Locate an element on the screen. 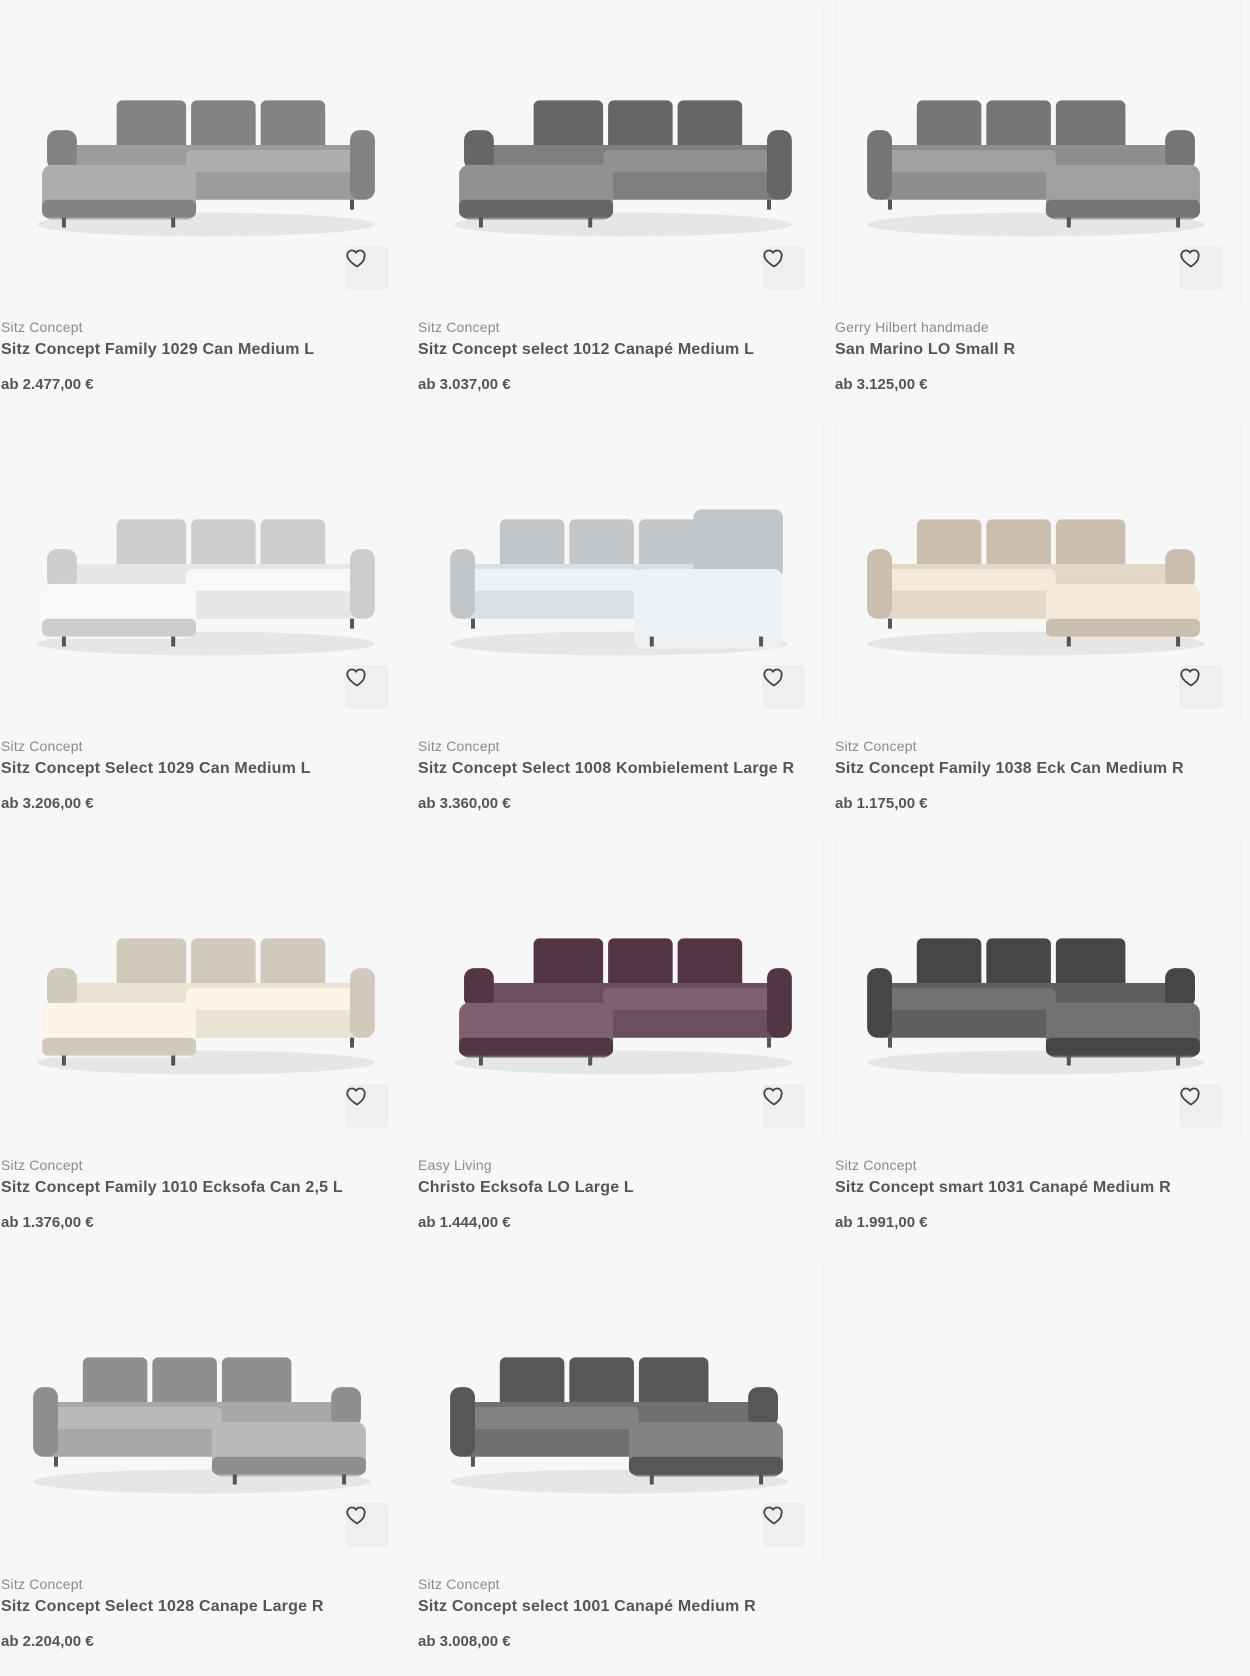 The width and height of the screenshot is (1250, 1676). product-brand: Easy Living is located at coordinates (455, 1165).